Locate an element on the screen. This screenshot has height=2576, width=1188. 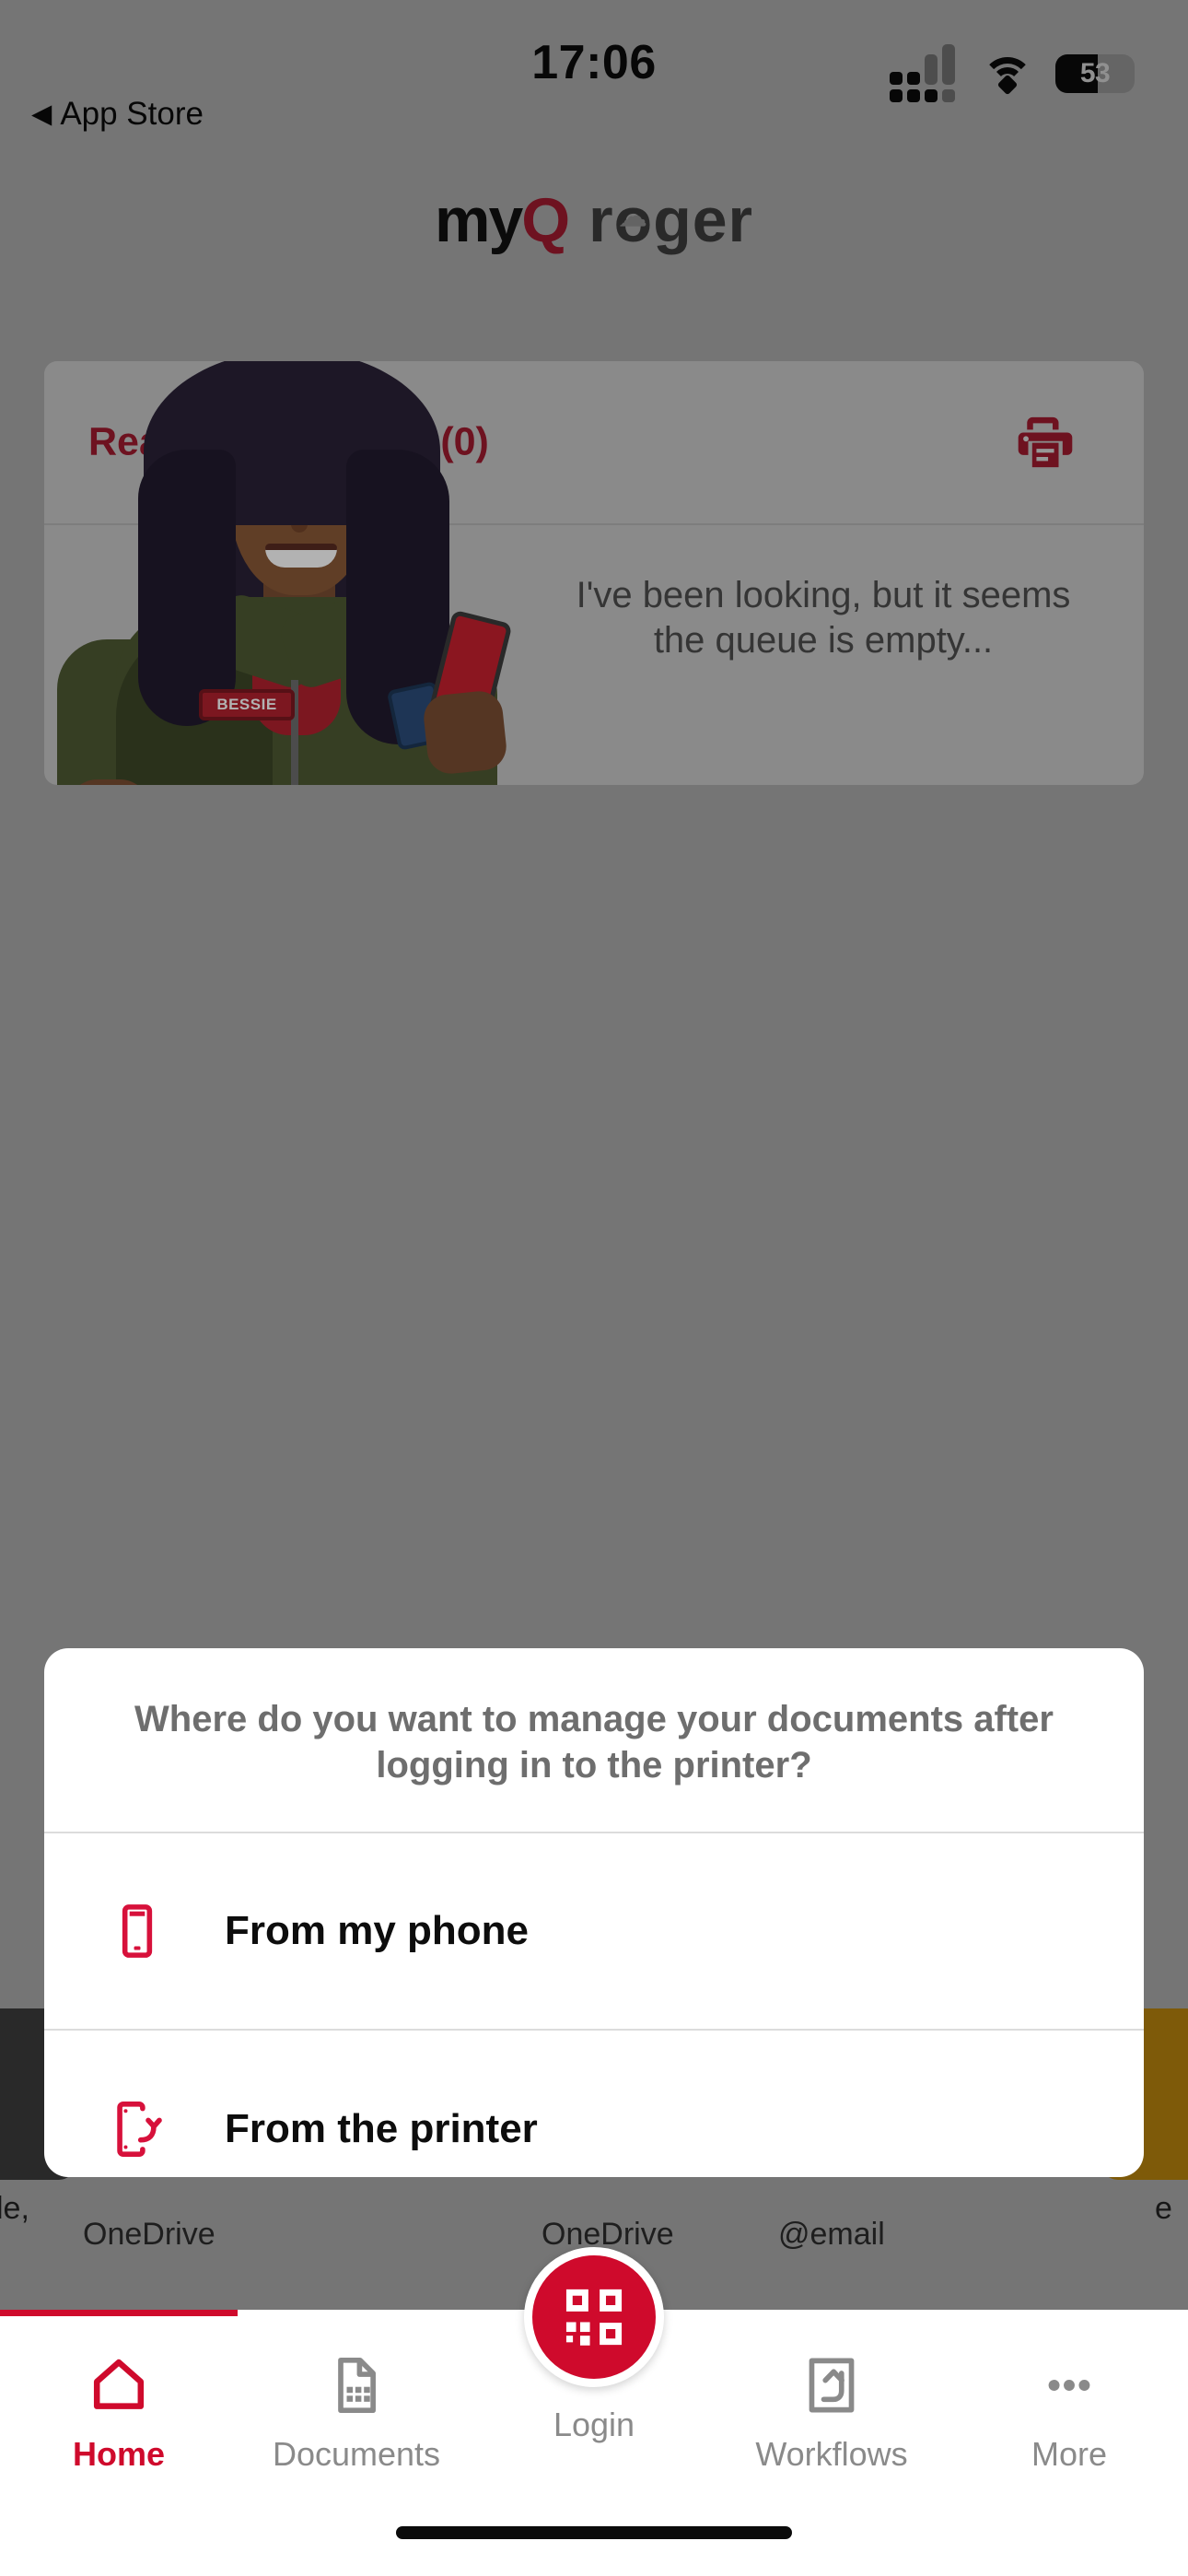
tab-more: More is located at coordinates (1069, 2404).